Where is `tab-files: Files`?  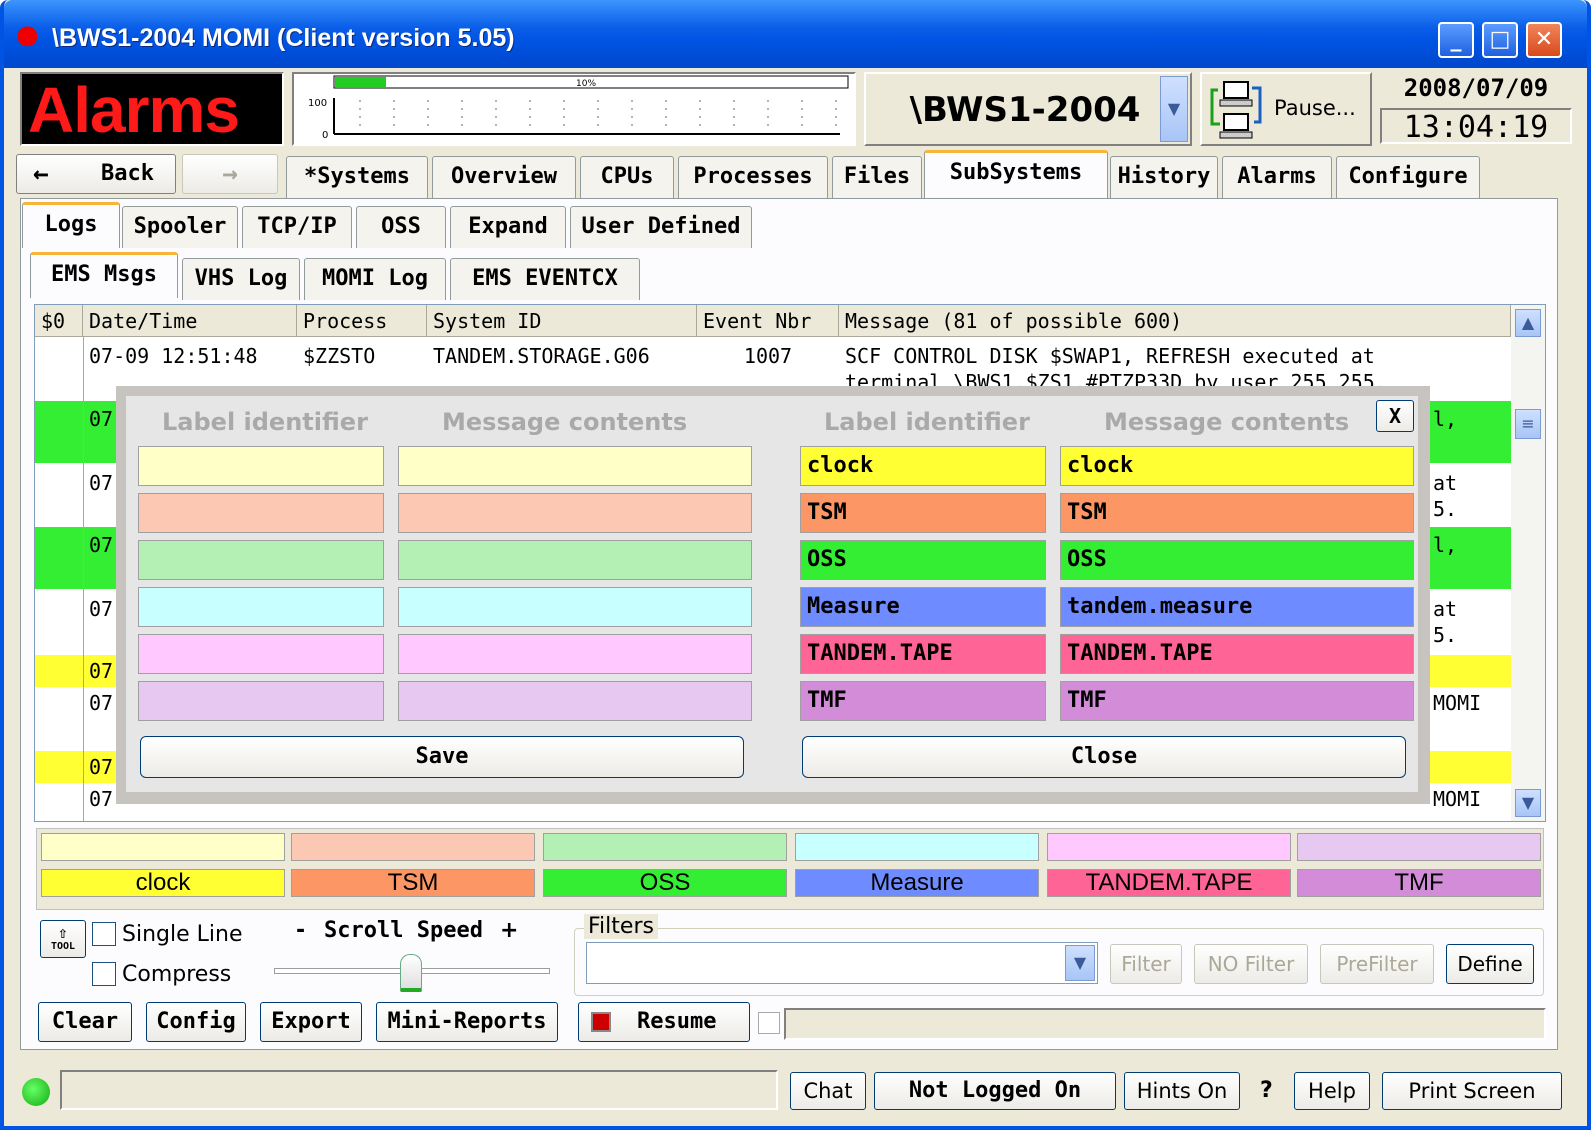
tab-files: Files is located at coordinates (877, 177).